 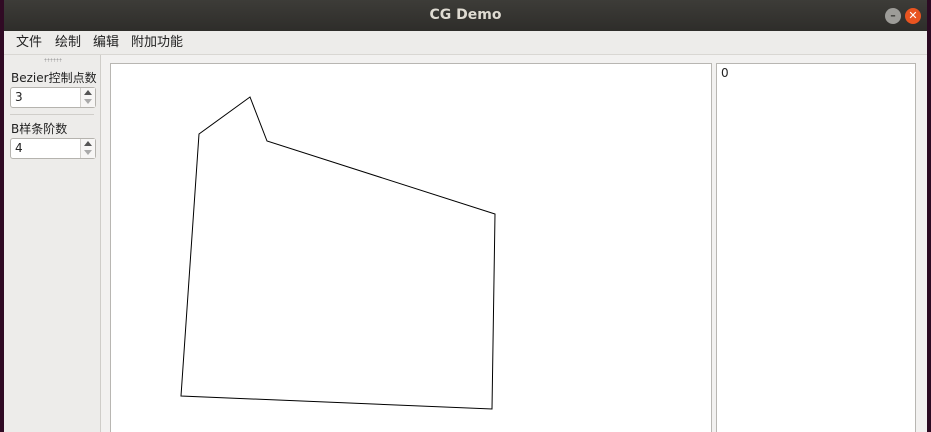 I want to click on minimize-button: –, so click(x=893, y=16).